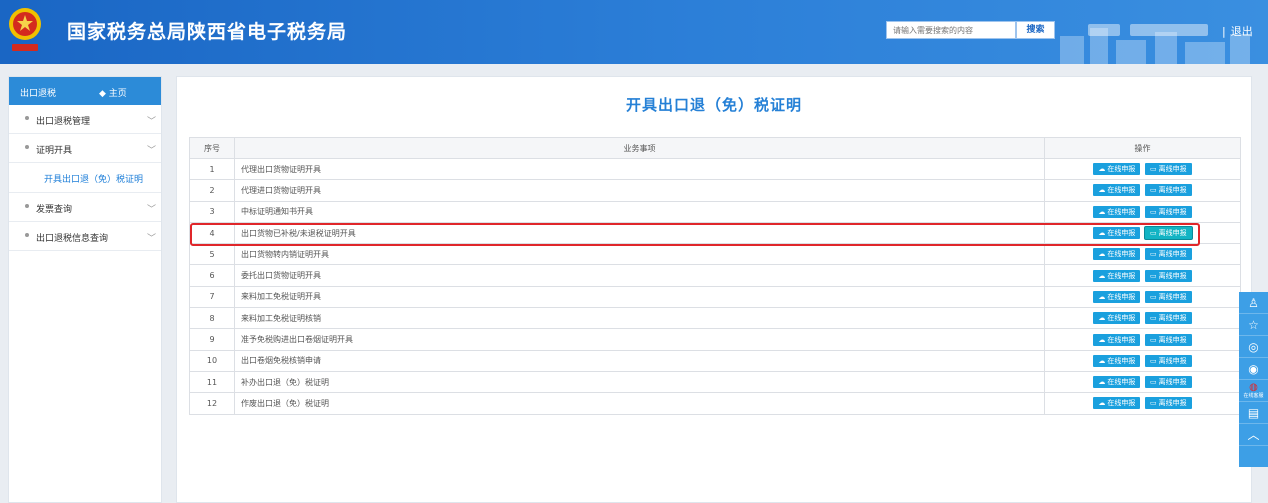 This screenshot has height=503, width=1268. I want to click on row-business-item: 出口货物转内销证明开具, so click(639, 254).